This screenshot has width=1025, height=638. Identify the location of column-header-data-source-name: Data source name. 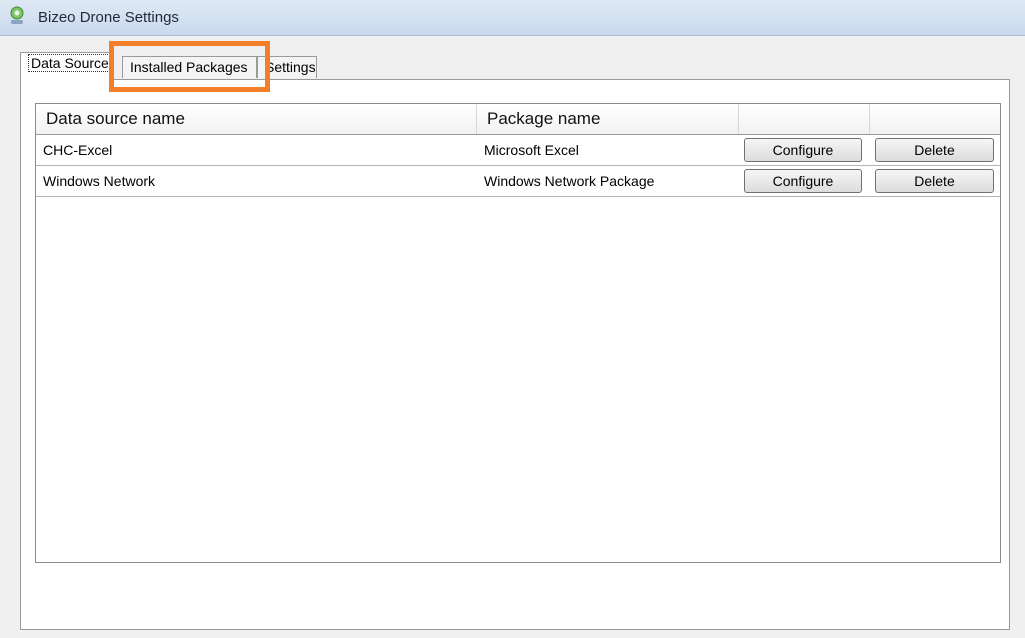
(256, 119).